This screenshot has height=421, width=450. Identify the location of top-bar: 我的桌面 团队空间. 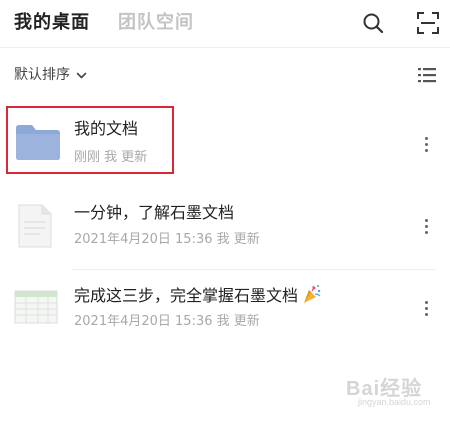
(225, 24).